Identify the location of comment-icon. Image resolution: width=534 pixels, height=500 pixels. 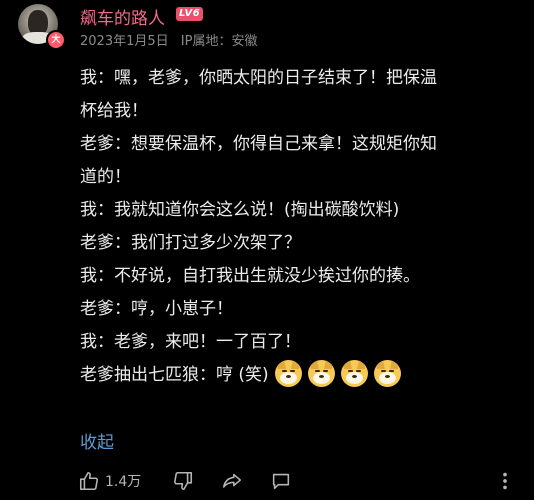
(281, 481).